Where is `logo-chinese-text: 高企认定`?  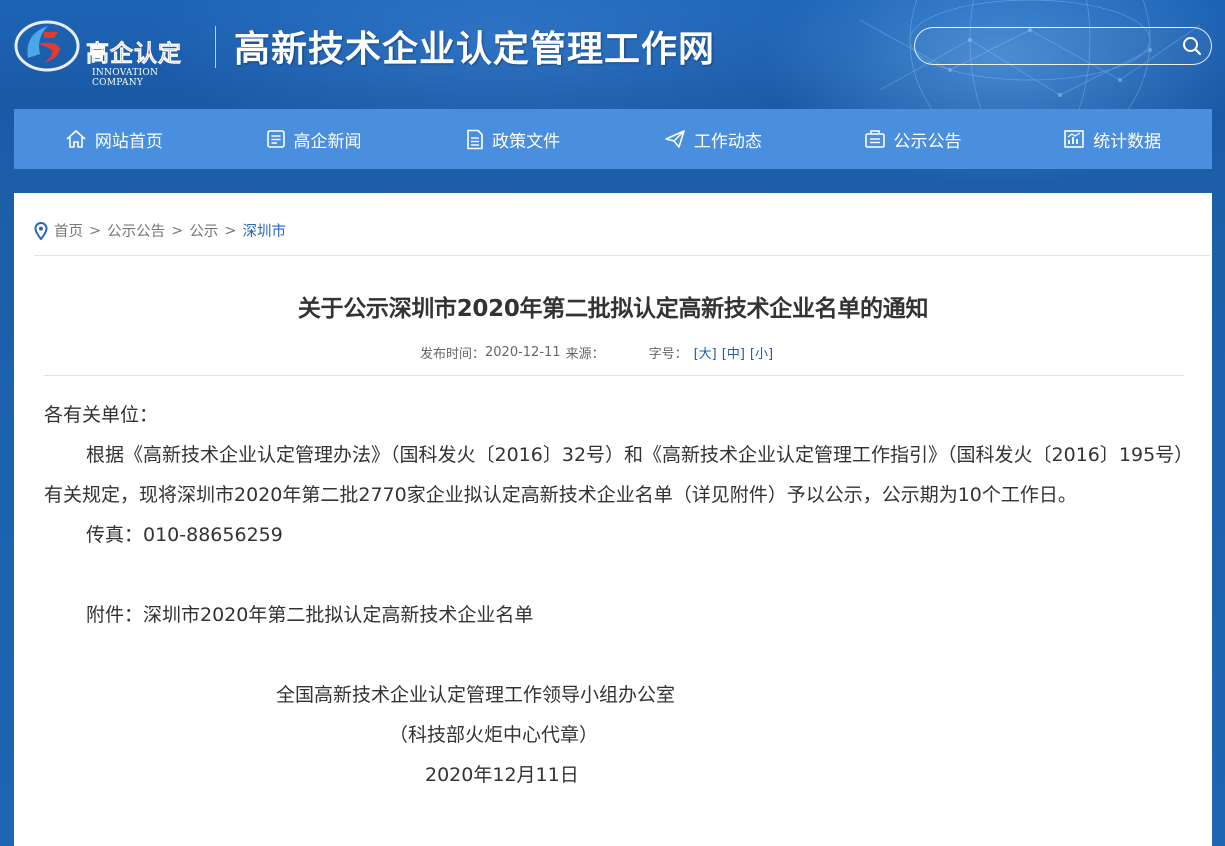 logo-chinese-text: 高企认定 is located at coordinates (134, 54).